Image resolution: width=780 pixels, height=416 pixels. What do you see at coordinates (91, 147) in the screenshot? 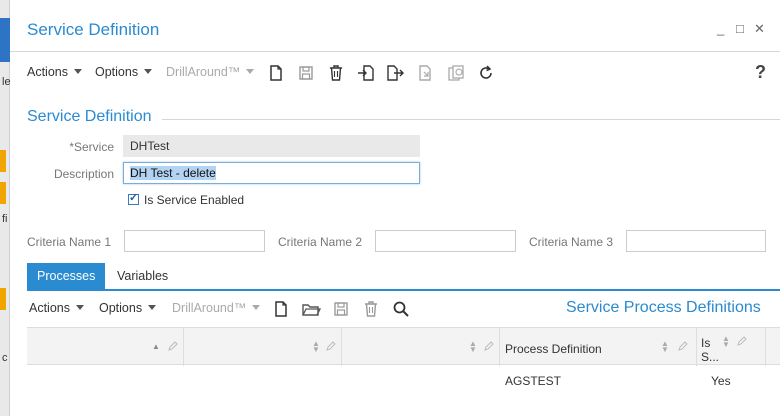
I see `service-label: *Service` at bounding box center [91, 147].